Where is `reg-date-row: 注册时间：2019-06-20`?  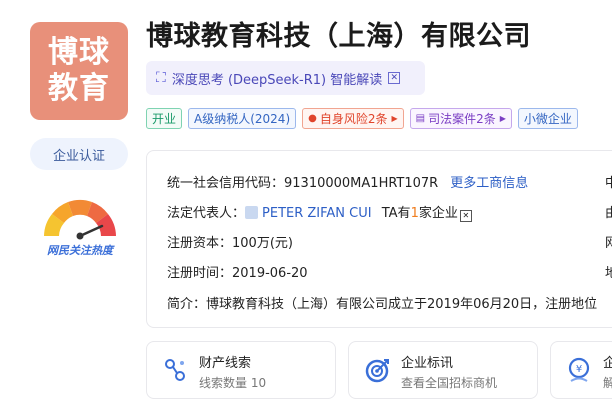 reg-date-row: 注册时间：2019-06-20 is located at coordinates (237, 271).